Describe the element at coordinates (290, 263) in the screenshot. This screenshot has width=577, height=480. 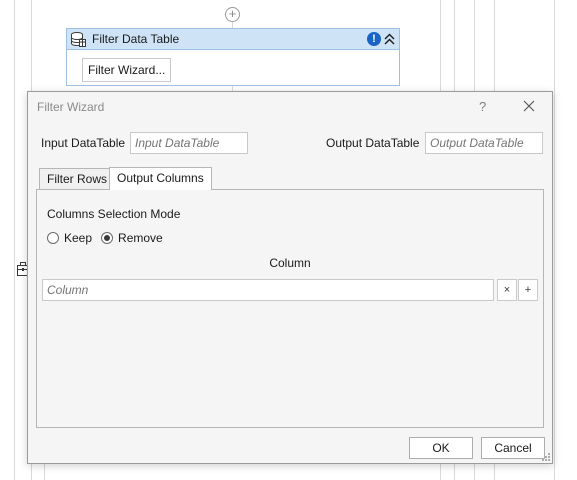
I see `column-header: Column` at that location.